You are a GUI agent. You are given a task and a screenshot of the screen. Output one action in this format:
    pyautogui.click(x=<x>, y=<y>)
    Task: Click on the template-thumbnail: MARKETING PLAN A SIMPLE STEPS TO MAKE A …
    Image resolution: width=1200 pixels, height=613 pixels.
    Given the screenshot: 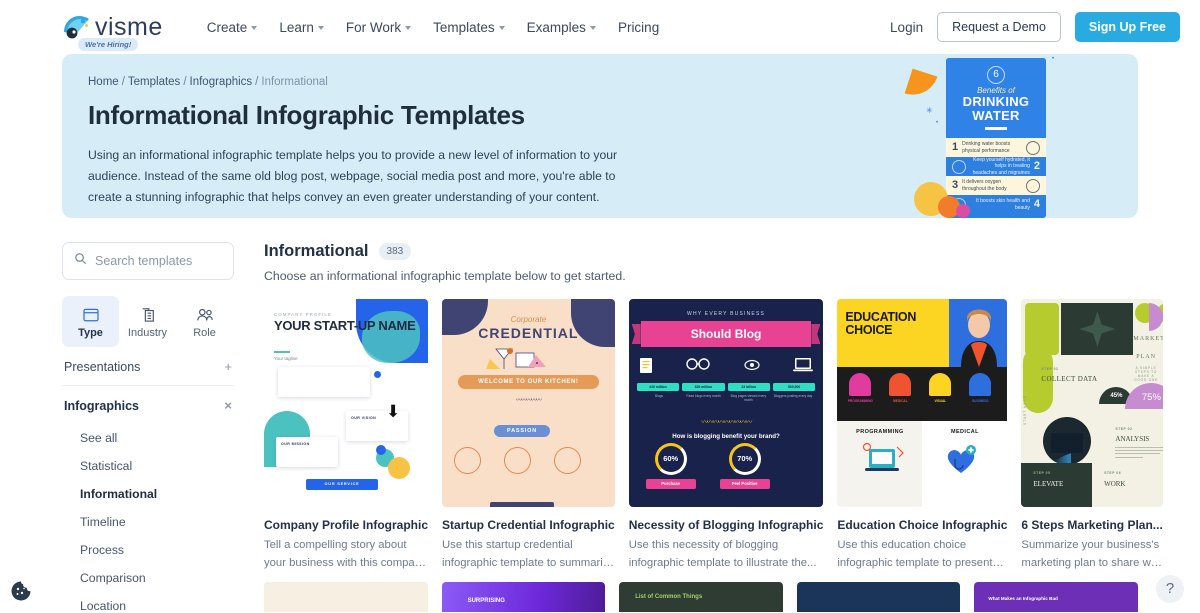 What is the action you would take?
    pyautogui.click(x=1092, y=403)
    